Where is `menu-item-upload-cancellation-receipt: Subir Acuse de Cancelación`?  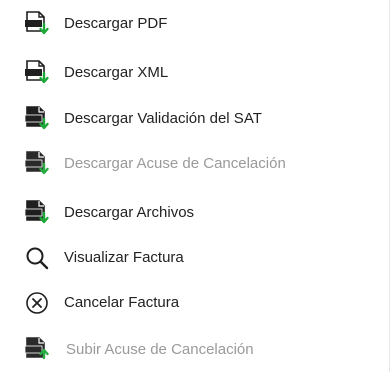
menu-item-upload-cancellation-receipt: Subir Acuse de Cancelación is located at coordinates (192, 349).